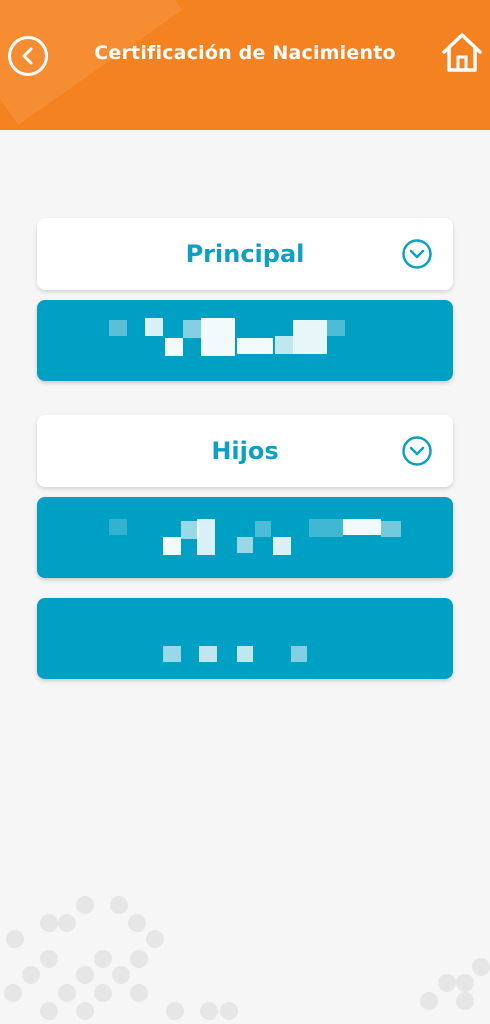 The height and width of the screenshot is (1024, 490). Describe the element at coordinates (245, 65) in the screenshot. I see `app-header: Certificación de Nacimiento` at that location.